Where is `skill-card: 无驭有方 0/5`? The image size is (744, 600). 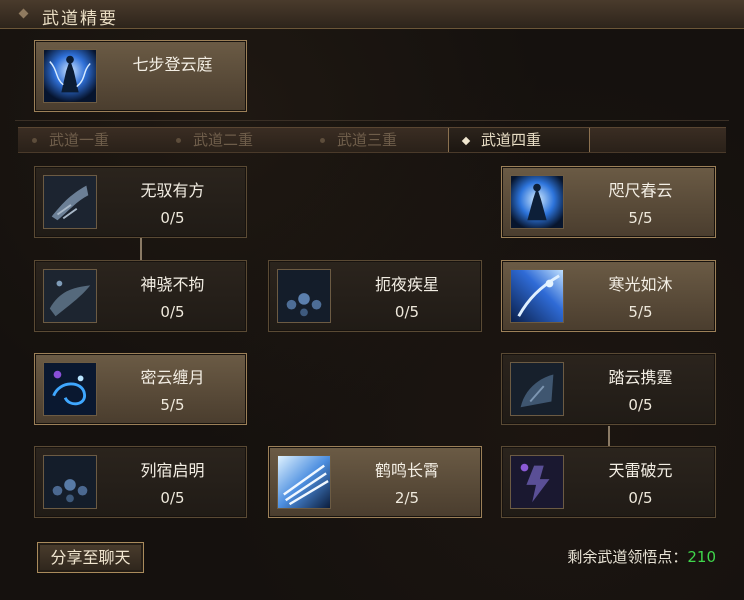 skill-card: 无驭有方 0/5 is located at coordinates (140, 202).